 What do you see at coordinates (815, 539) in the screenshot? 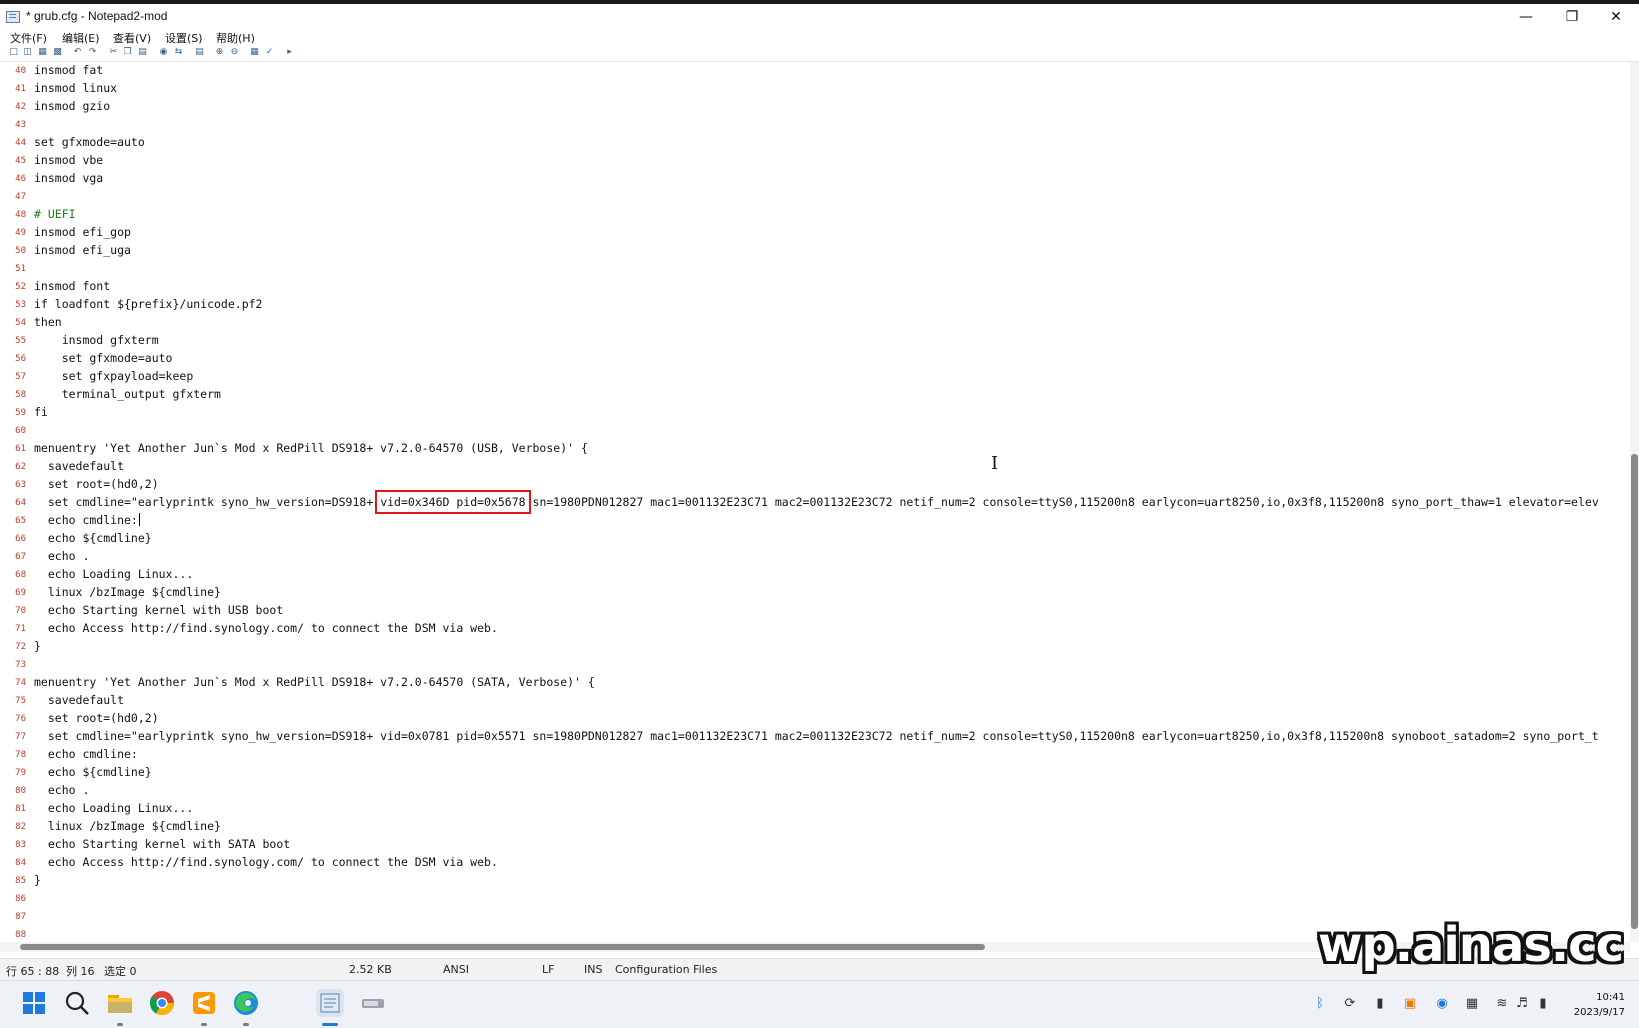
I see `code-line: 66 echo ${cmdline}` at bounding box center [815, 539].